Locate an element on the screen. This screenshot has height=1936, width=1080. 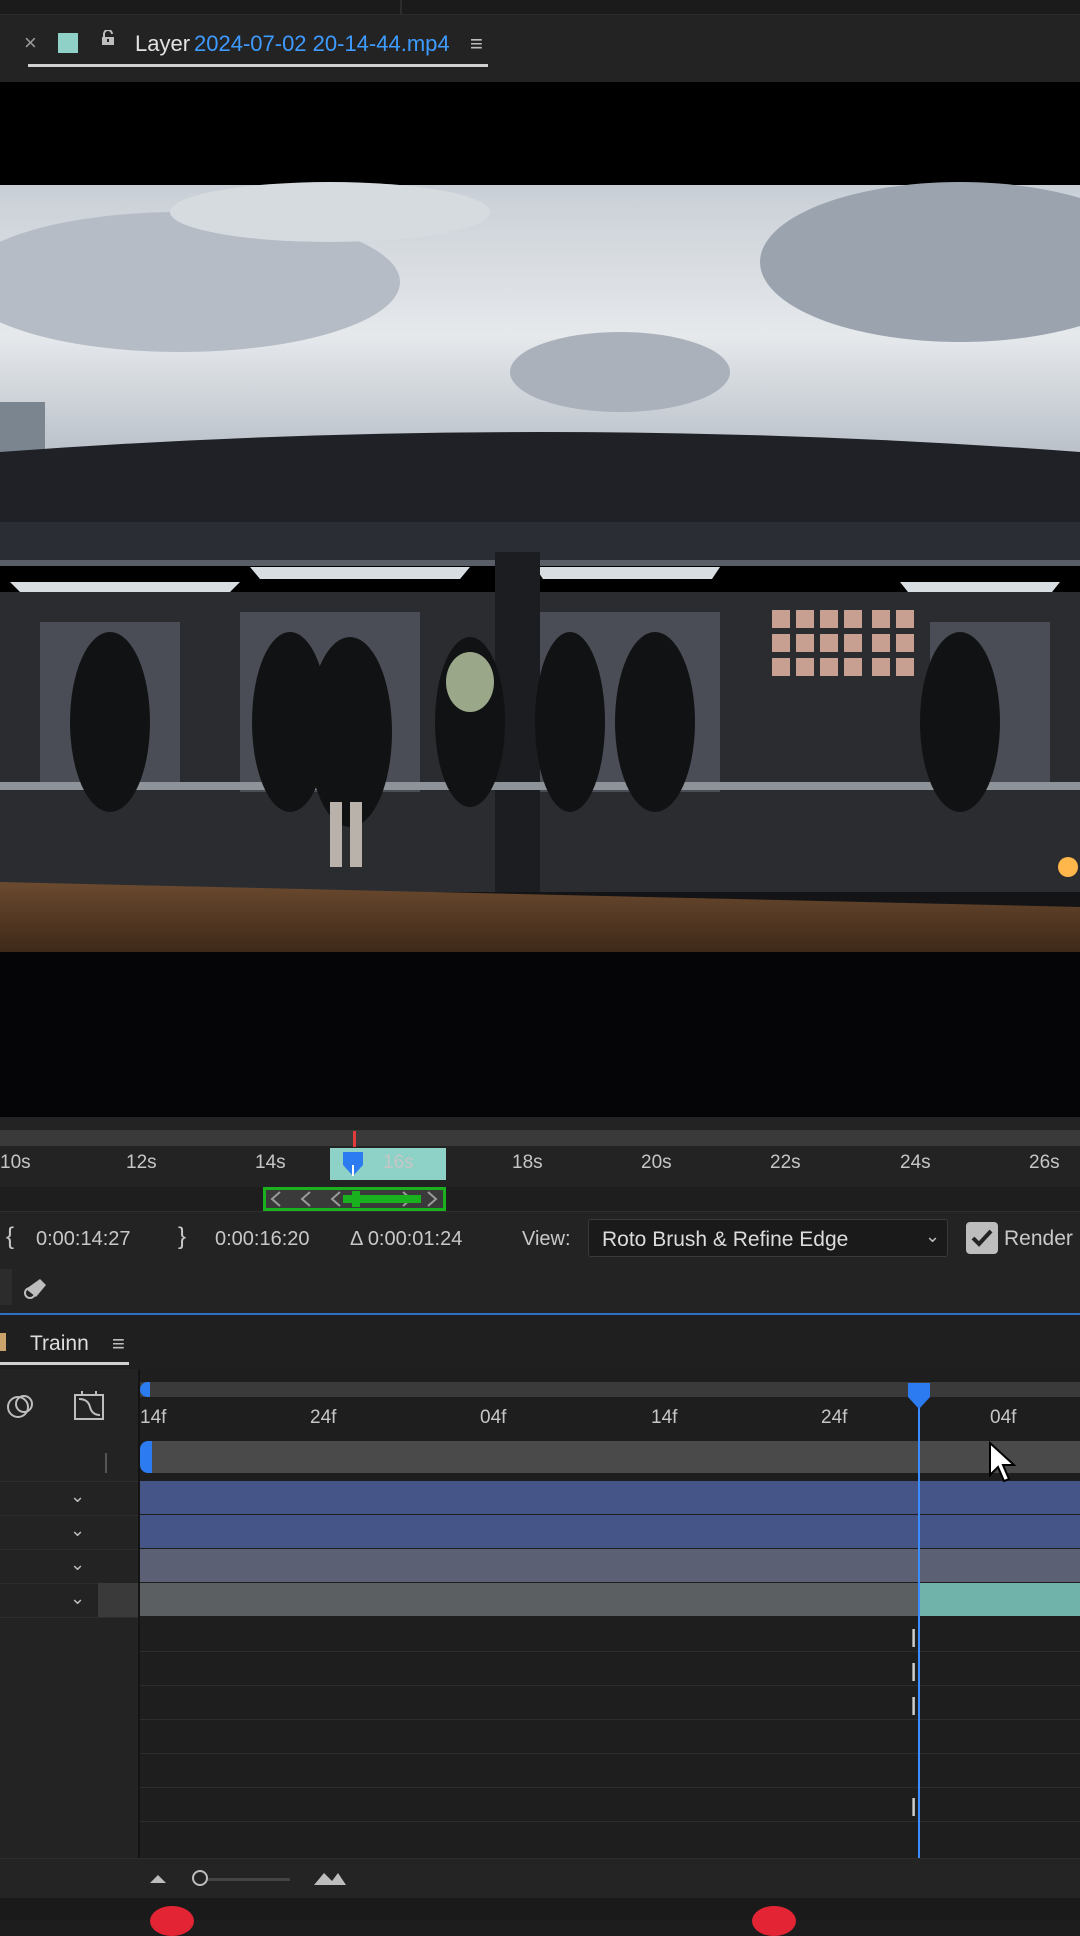
layer-file-name: 2024-07-02 20-14-44.mp4 is located at coordinates (322, 44).